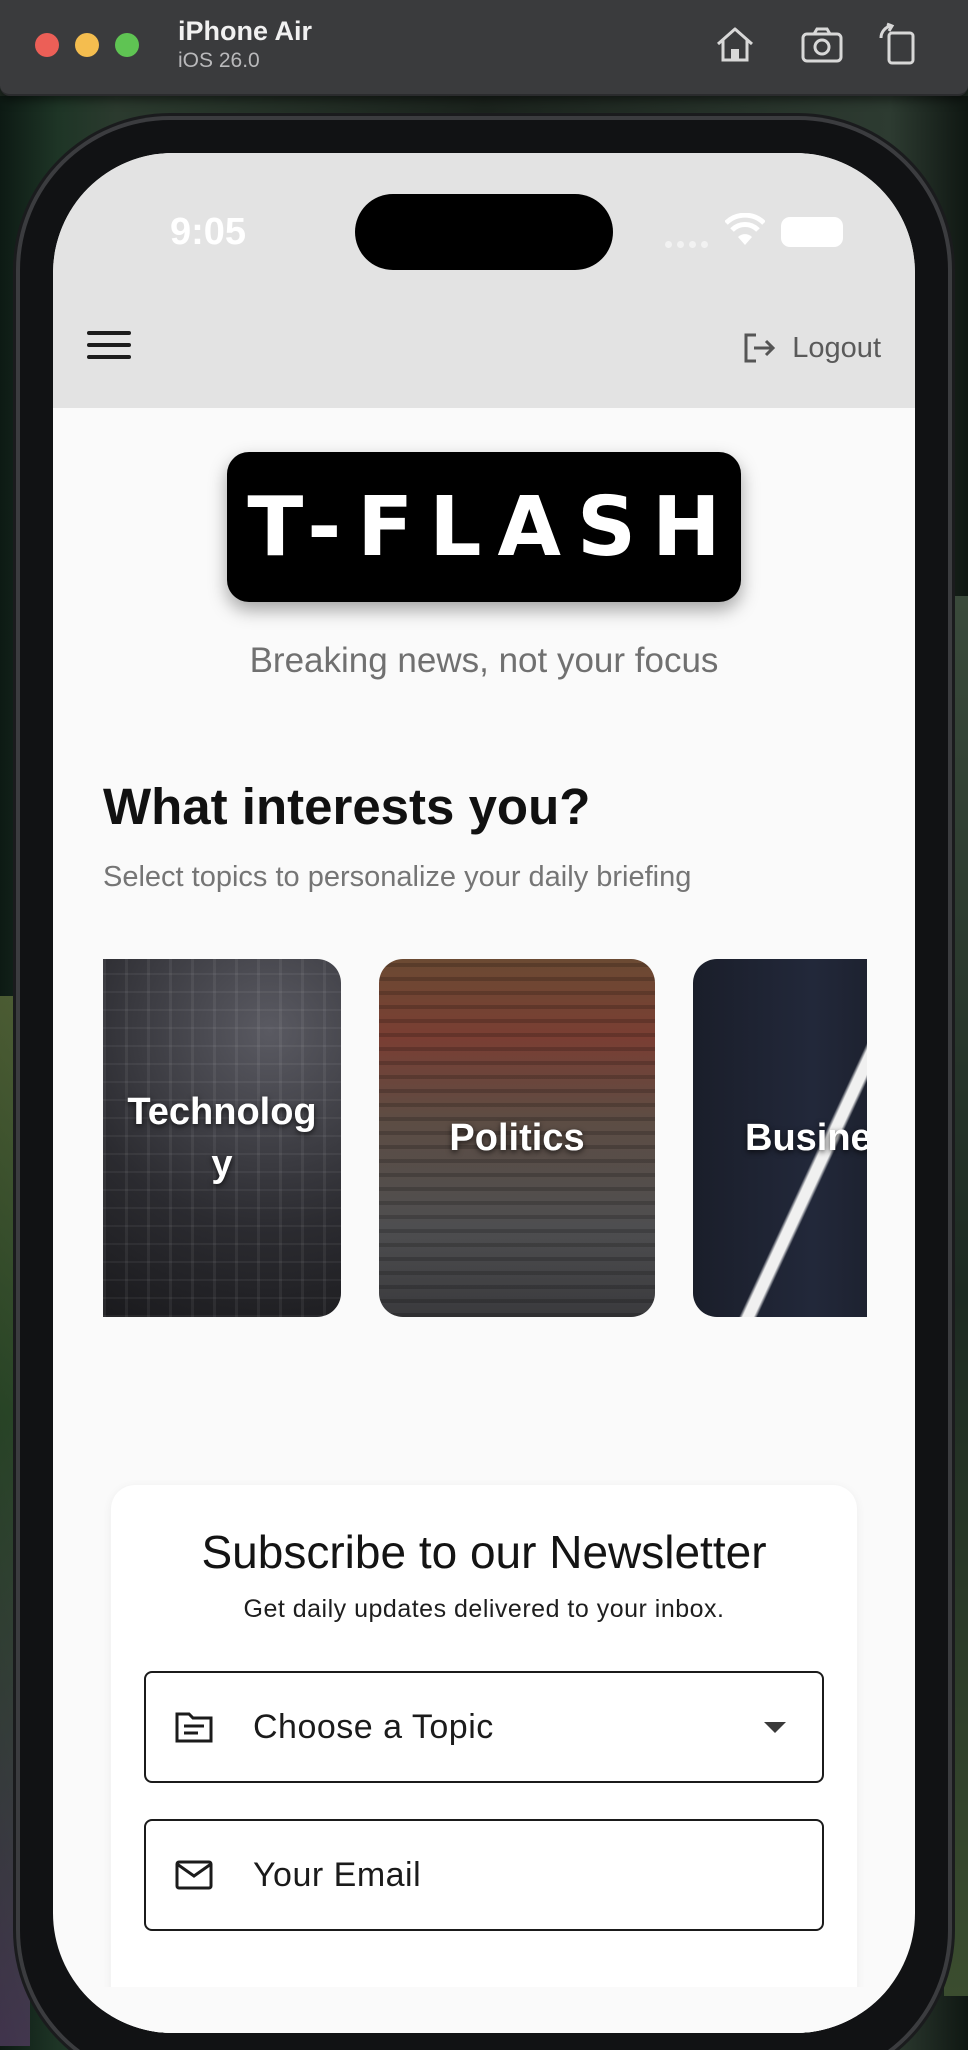 This screenshot has width=968, height=2050. I want to click on folder-icon, so click(194, 1727).